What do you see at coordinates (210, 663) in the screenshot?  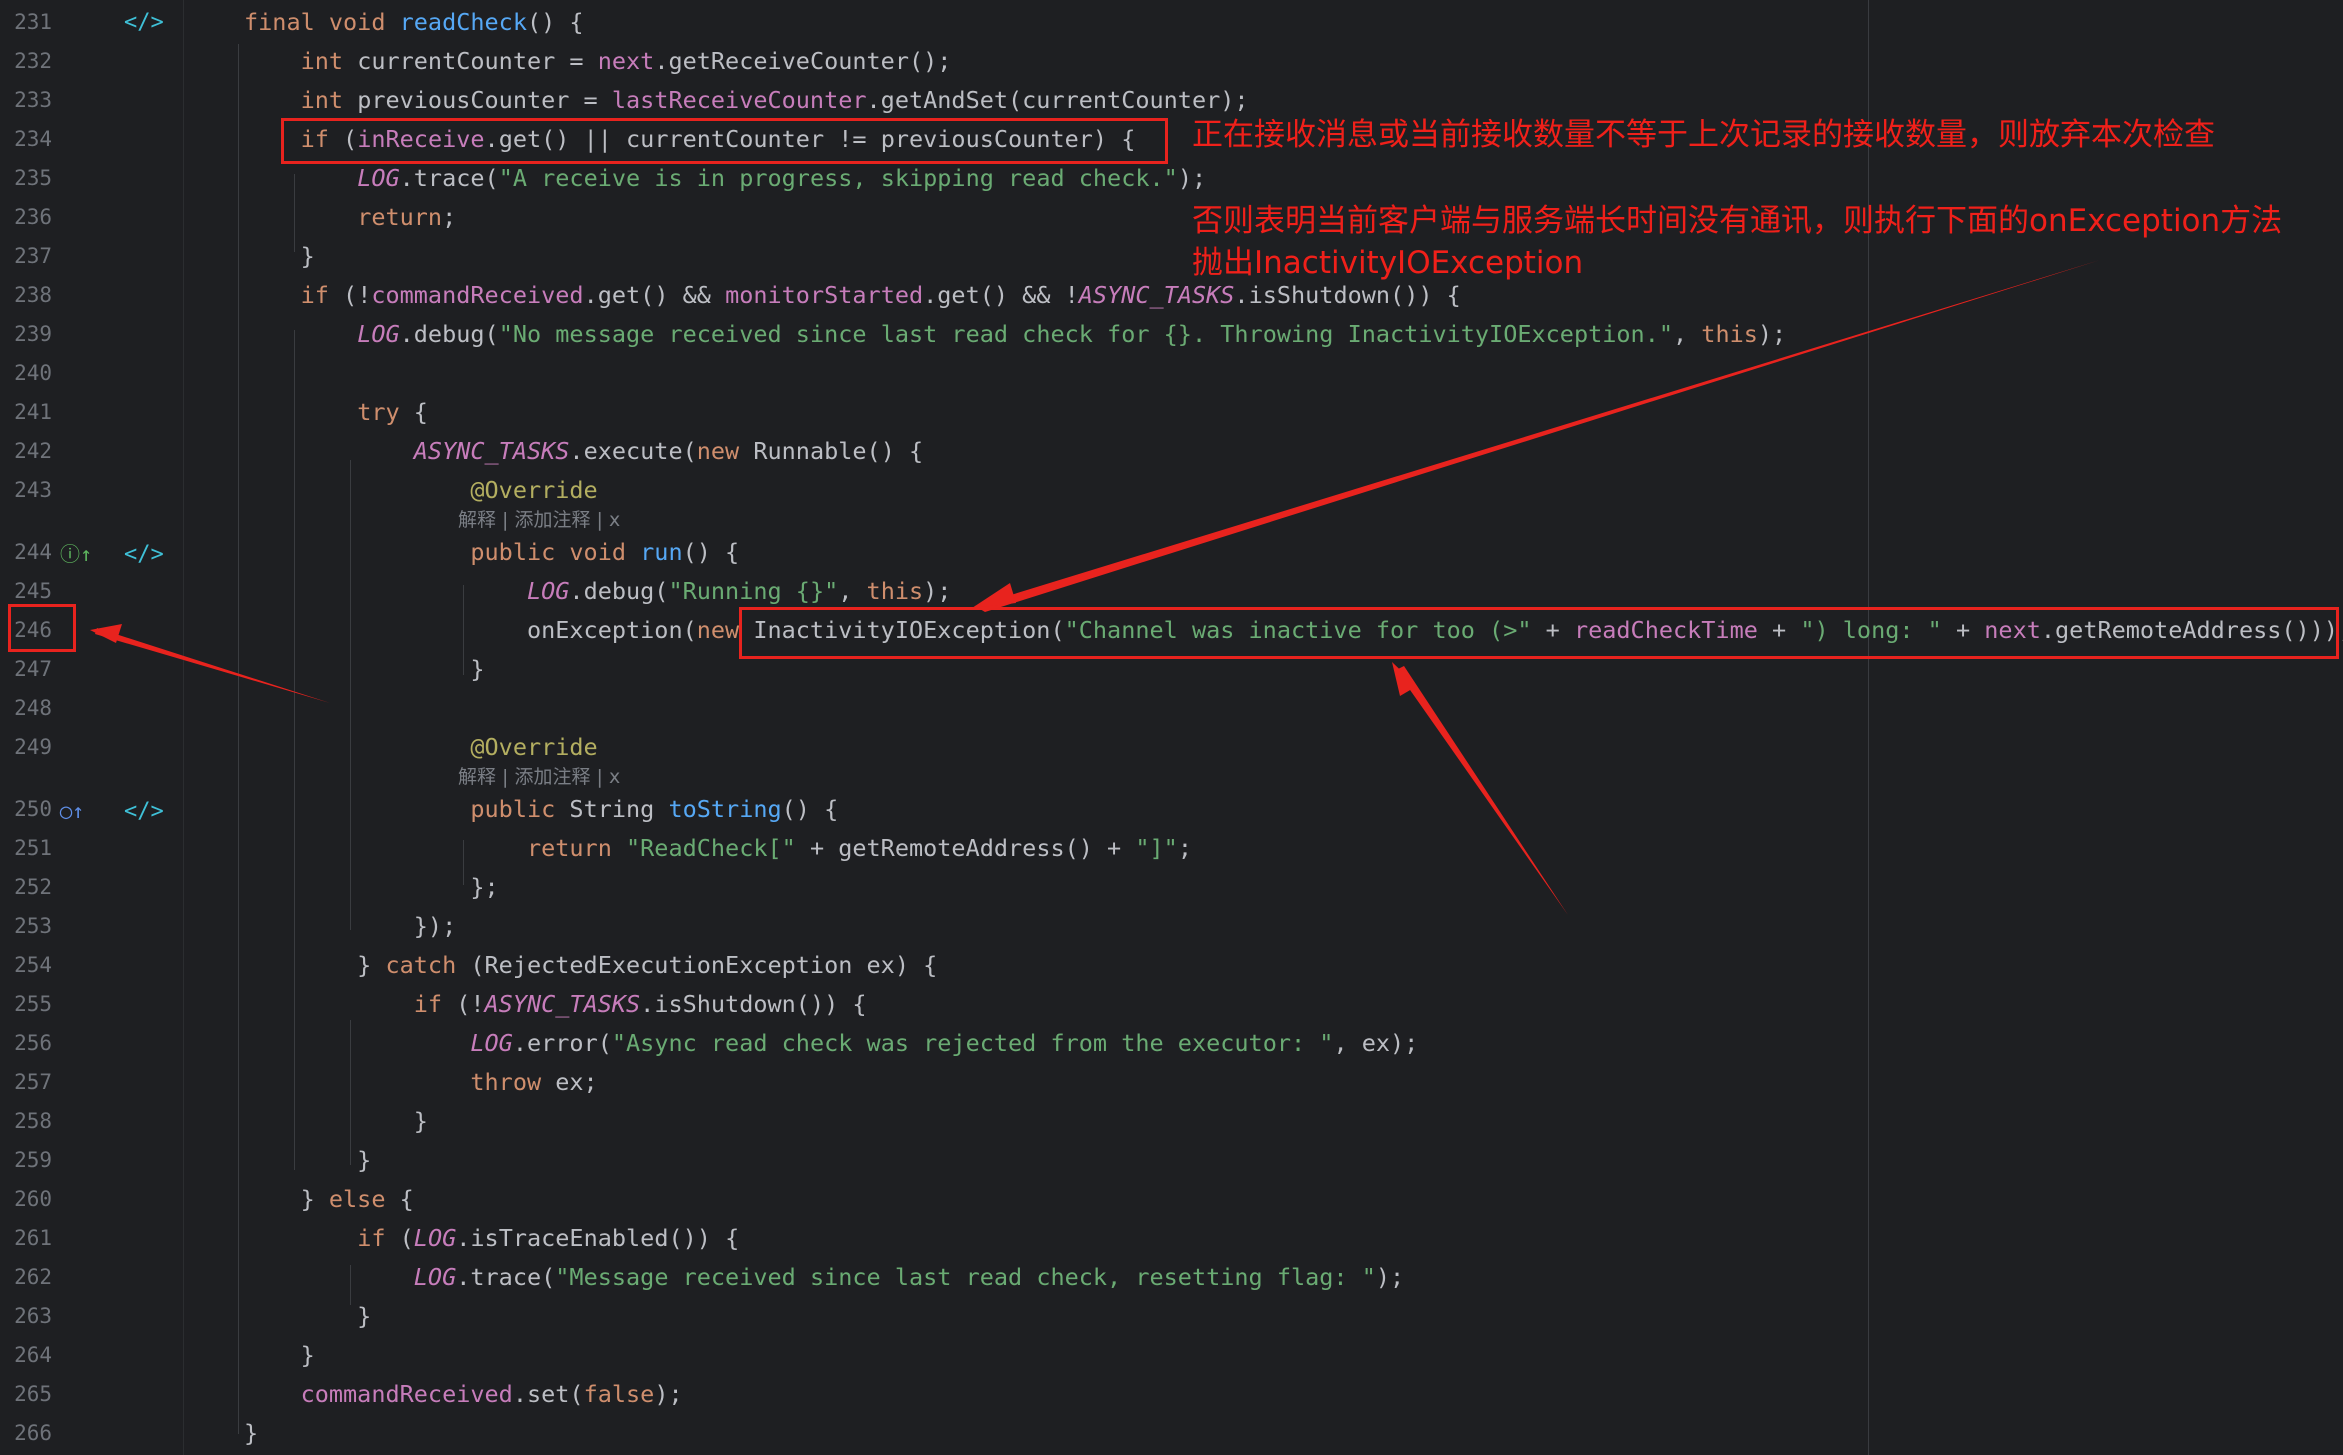 I see `arrow-to-line-number` at bounding box center [210, 663].